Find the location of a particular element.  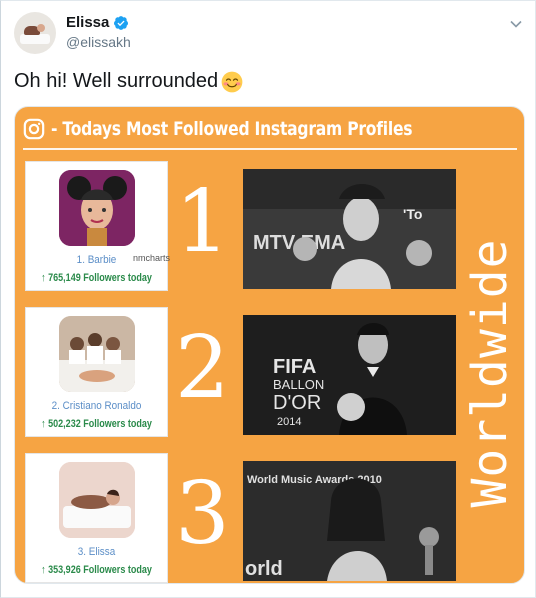

avatar-bed-shape is located at coordinates (35, 39).